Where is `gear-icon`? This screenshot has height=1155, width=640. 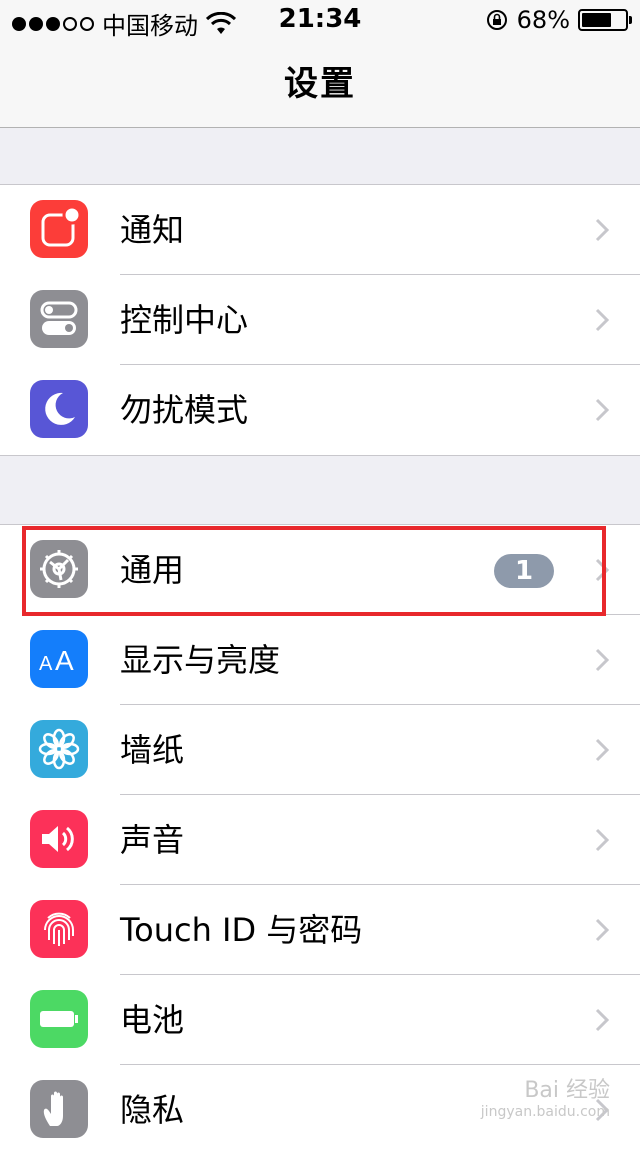
gear-icon is located at coordinates (59, 569).